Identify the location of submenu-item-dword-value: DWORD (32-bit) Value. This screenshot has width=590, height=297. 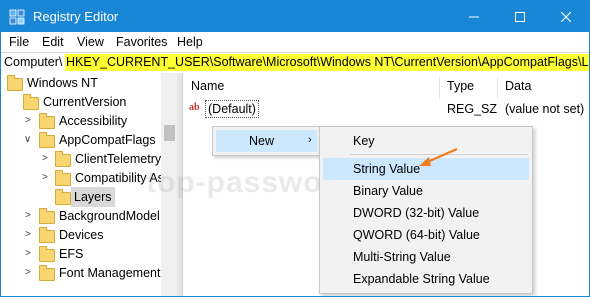
(426, 213).